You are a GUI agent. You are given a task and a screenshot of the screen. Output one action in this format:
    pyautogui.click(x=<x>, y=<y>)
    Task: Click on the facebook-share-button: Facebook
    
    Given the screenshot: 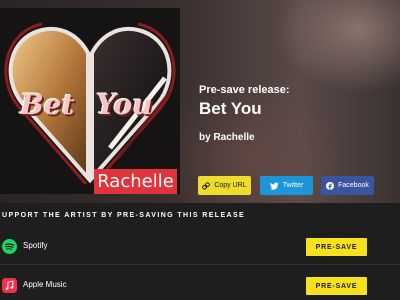 What is the action you would take?
    pyautogui.click(x=347, y=185)
    